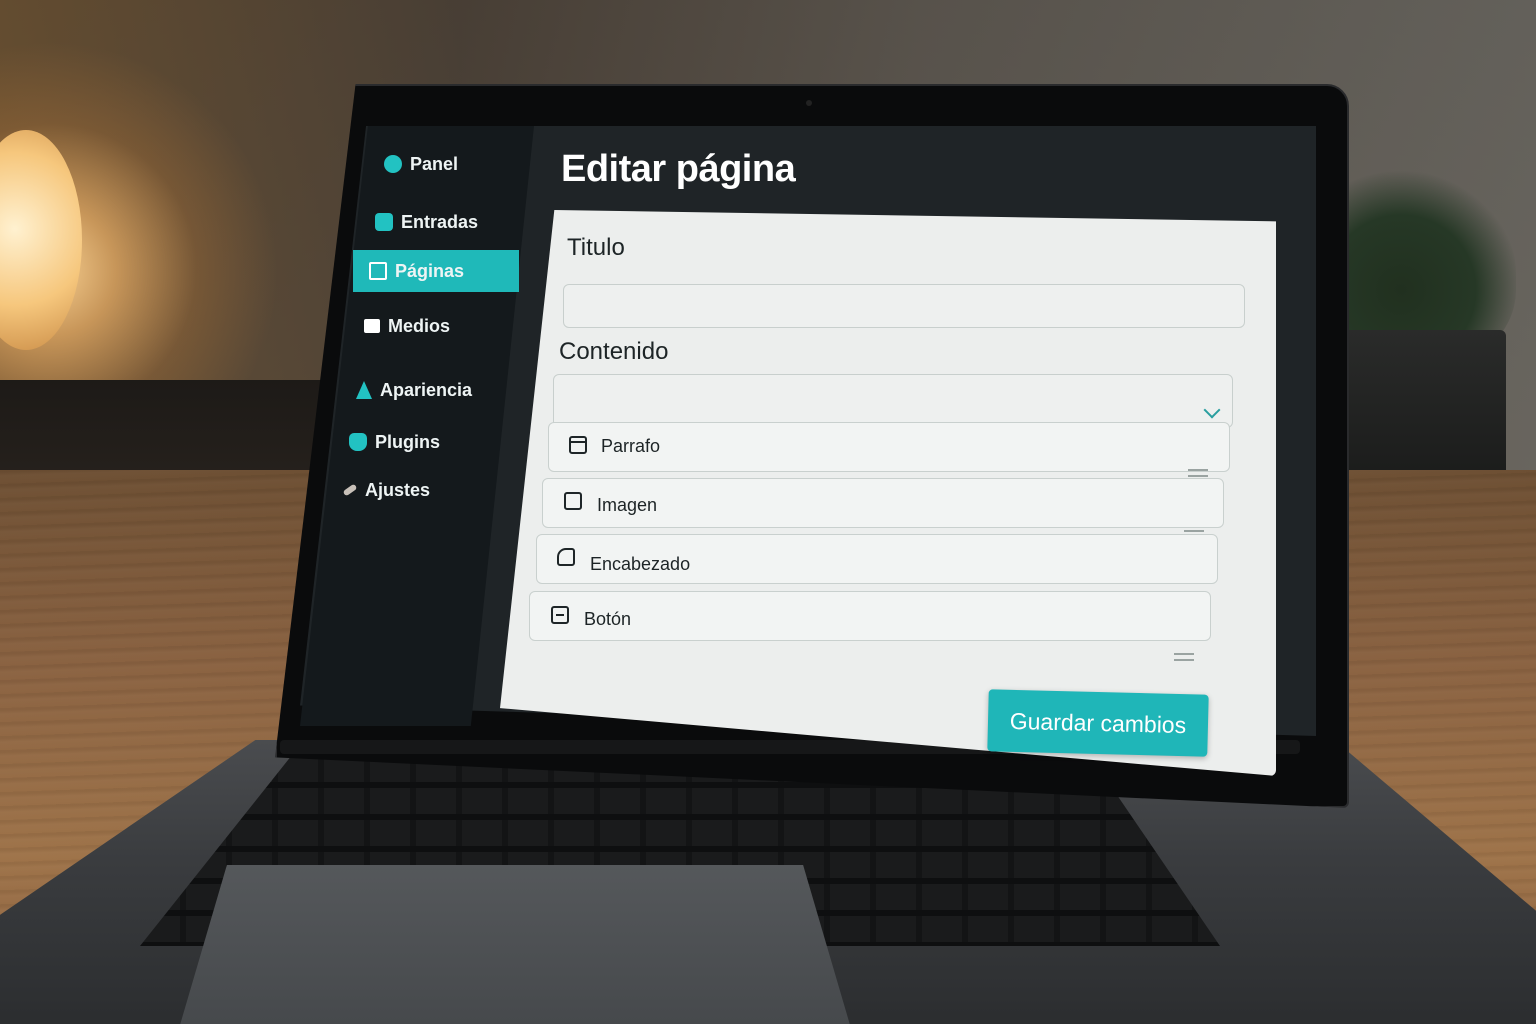 This screenshot has height=1024, width=1536. Describe the element at coordinates (398, 489) in the screenshot. I see `sidebar-item-label: Ajustes` at that location.